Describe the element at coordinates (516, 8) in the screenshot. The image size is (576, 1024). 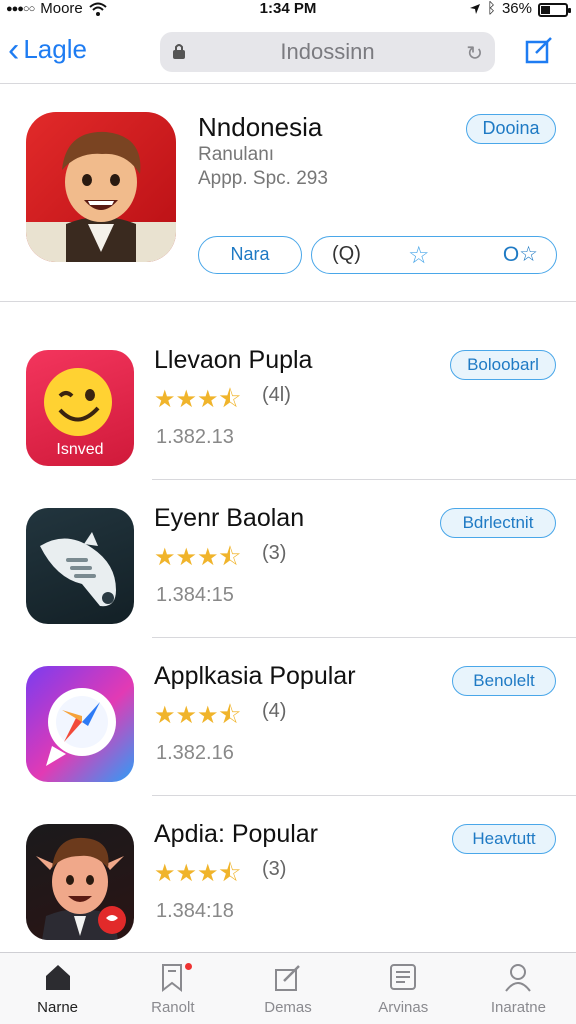
I see `battery-percent: 36%` at that location.